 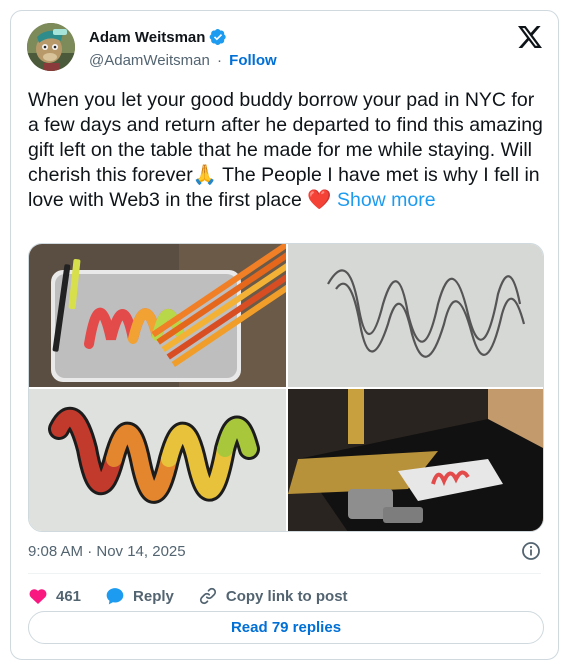 I want to click on follow-button: Follow, so click(x=253, y=60).